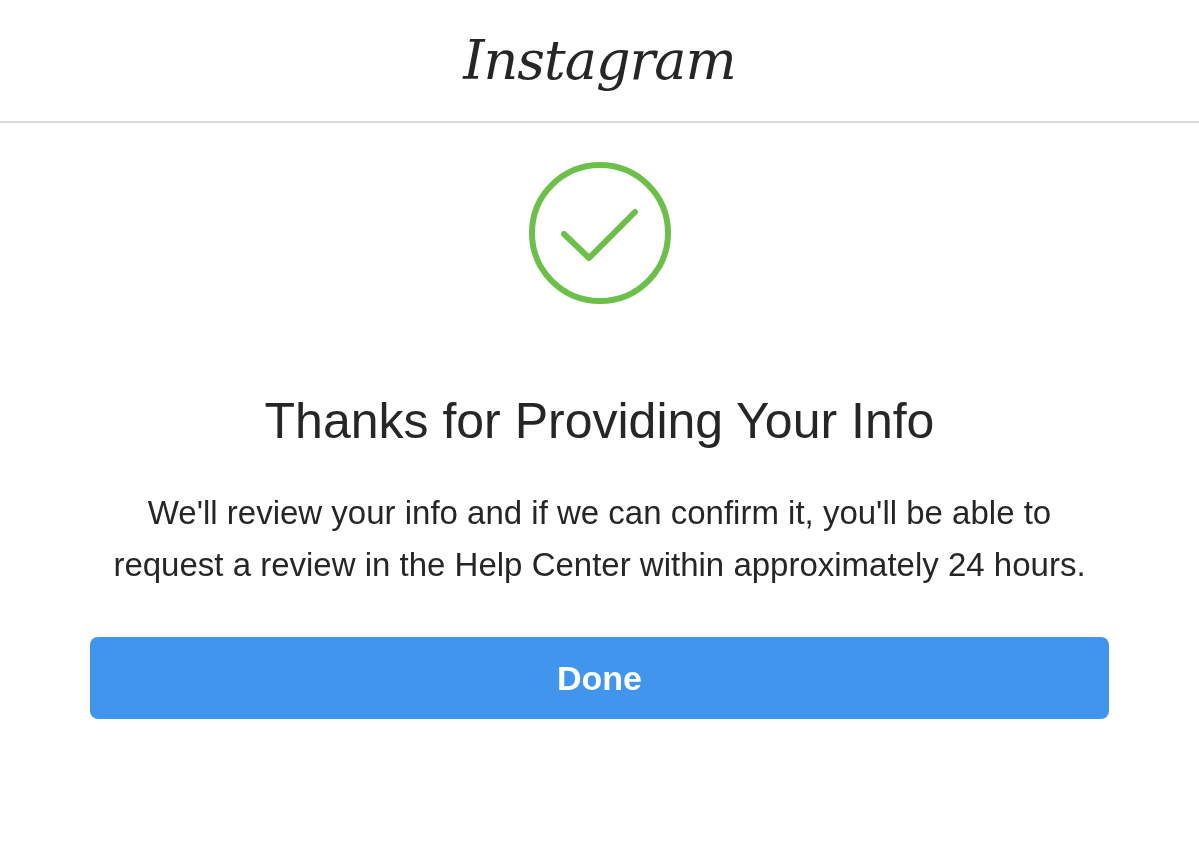  What do you see at coordinates (599, 678) in the screenshot?
I see `done-button: Done` at bounding box center [599, 678].